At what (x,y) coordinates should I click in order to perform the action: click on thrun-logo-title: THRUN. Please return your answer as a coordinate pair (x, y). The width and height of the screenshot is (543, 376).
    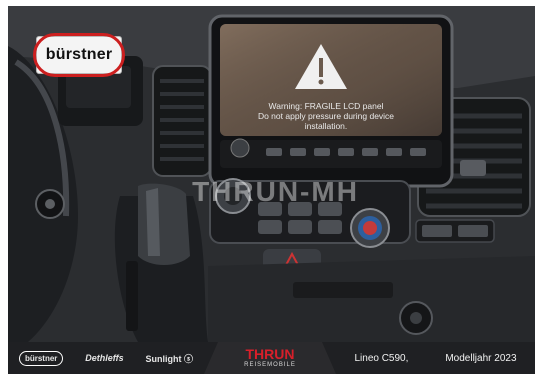
    Looking at the image, I should click on (270, 354).